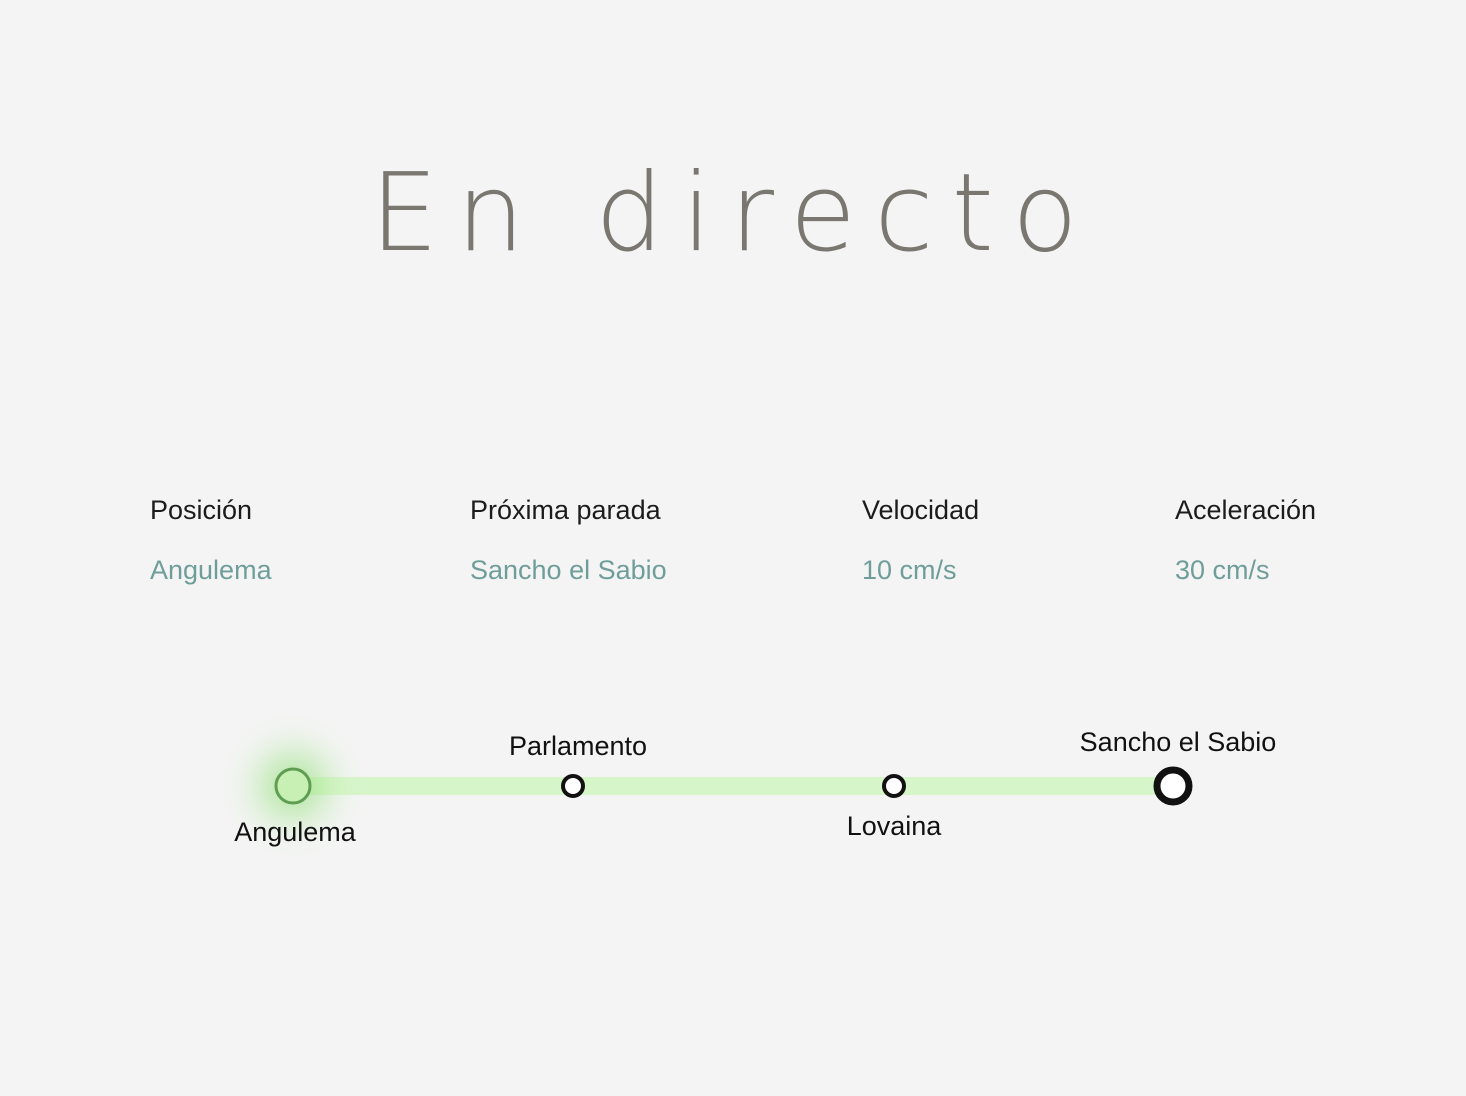 The height and width of the screenshot is (1096, 1466). Describe the element at coordinates (1173, 786) in the screenshot. I see `stop-marker-sancho-el-sabio` at that location.